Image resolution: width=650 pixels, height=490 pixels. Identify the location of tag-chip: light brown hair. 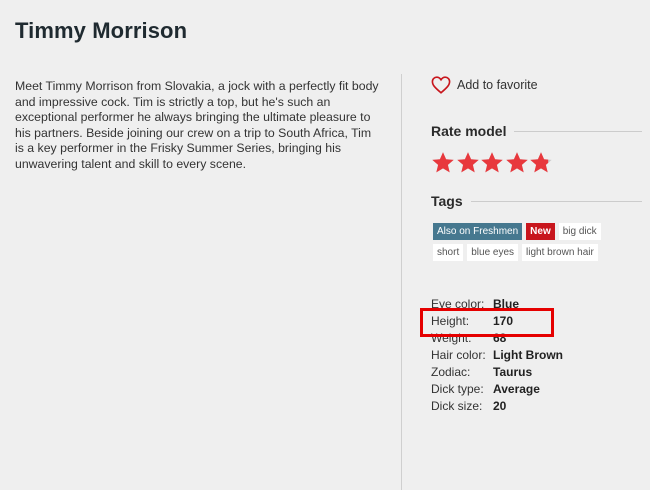
(560, 252).